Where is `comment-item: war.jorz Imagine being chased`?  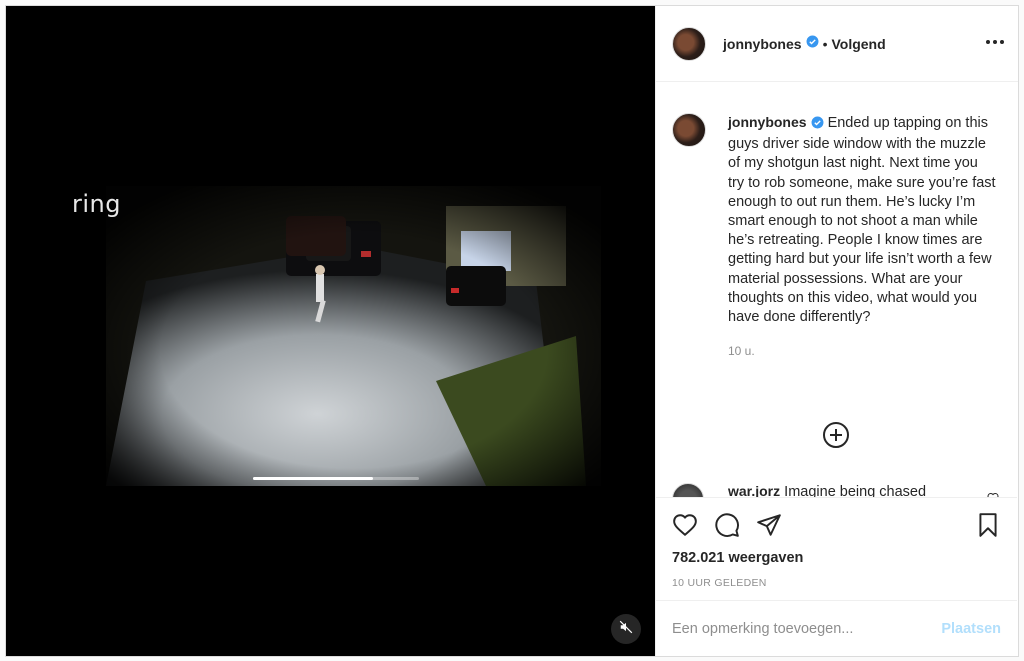 comment-item: war.jorz Imagine being chased is located at coordinates (837, 490).